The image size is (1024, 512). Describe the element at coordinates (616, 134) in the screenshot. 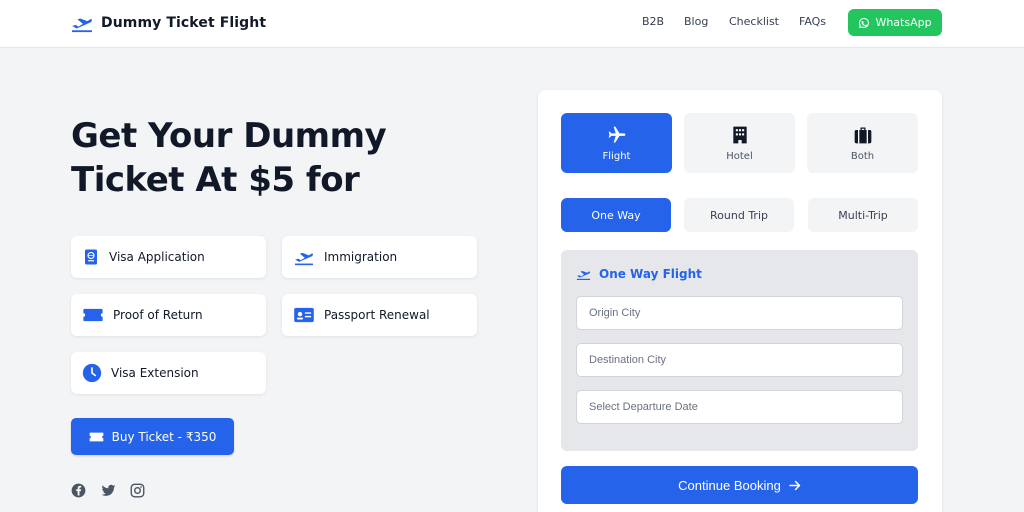

I see `plane-icon` at that location.